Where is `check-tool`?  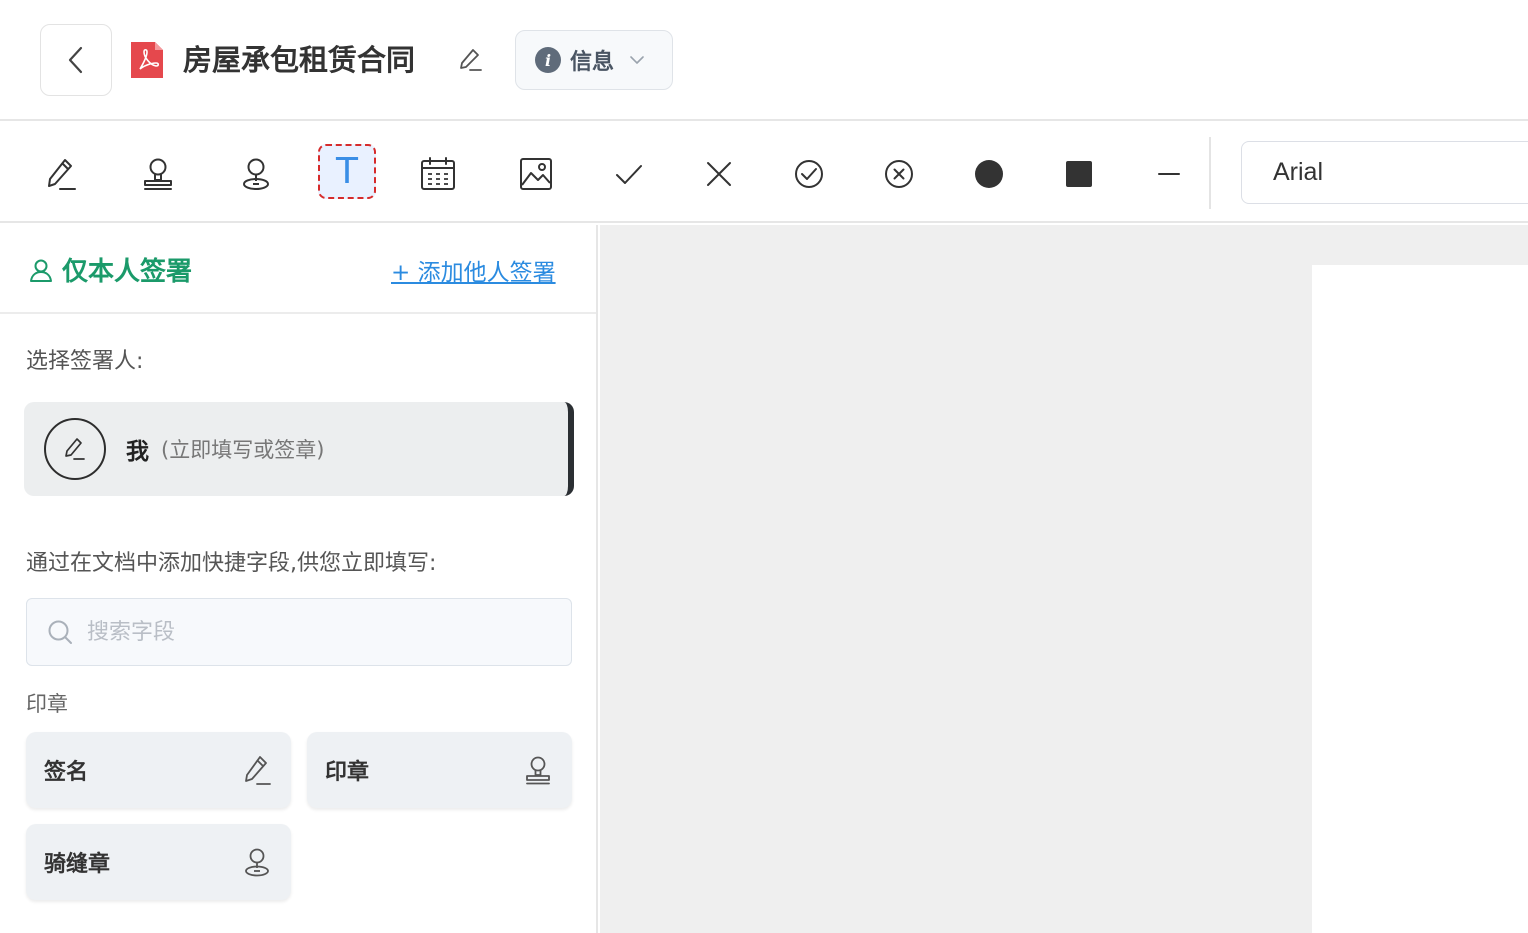
check-tool is located at coordinates (629, 174).